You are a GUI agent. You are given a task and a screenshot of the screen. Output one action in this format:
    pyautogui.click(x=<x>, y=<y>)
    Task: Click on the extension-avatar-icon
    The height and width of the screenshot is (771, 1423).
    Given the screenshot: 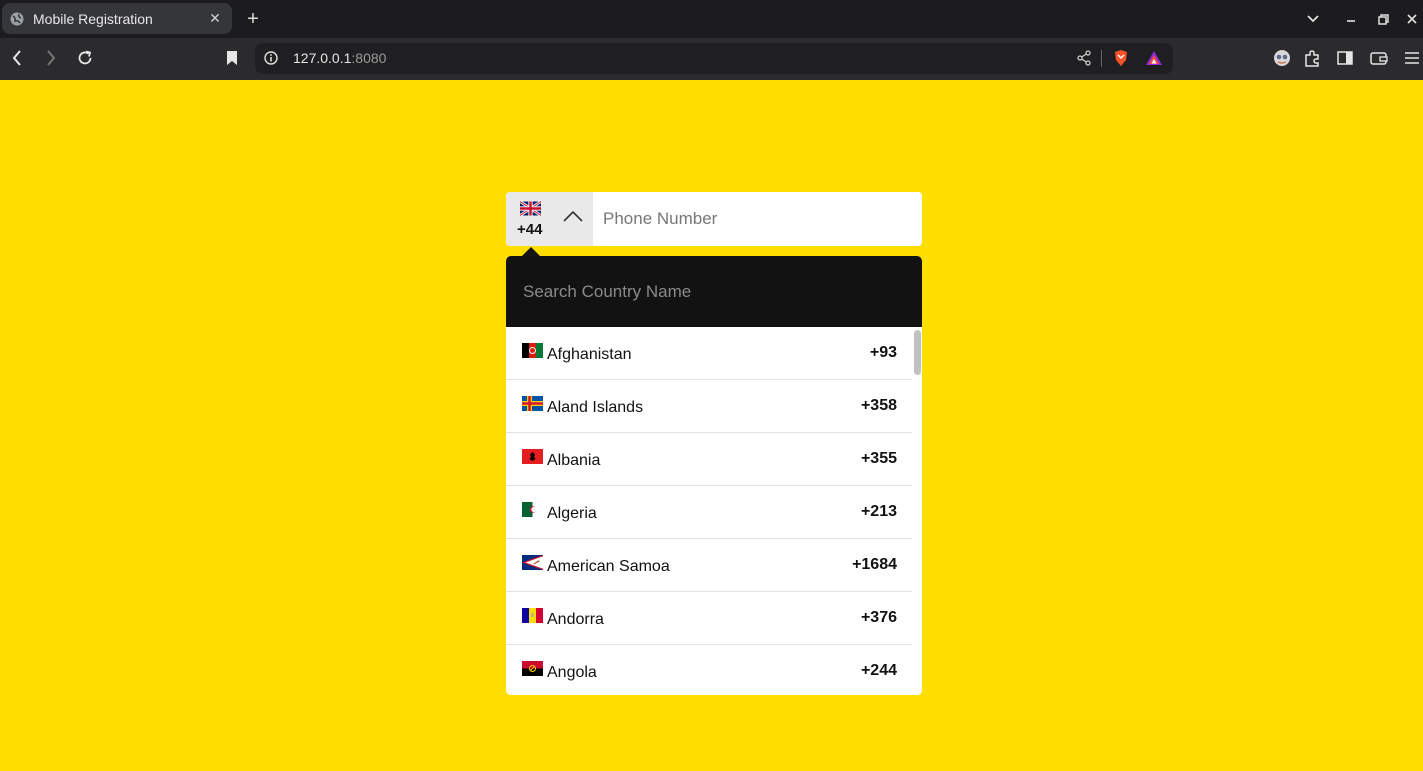 What is the action you would take?
    pyautogui.click(x=1282, y=58)
    